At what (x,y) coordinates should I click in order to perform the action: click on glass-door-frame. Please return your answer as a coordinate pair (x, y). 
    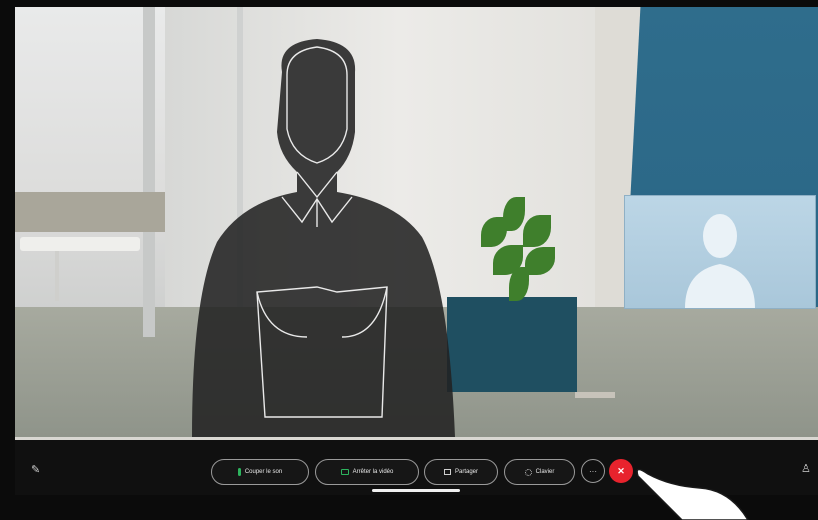
    Looking at the image, I should click on (149, 172).